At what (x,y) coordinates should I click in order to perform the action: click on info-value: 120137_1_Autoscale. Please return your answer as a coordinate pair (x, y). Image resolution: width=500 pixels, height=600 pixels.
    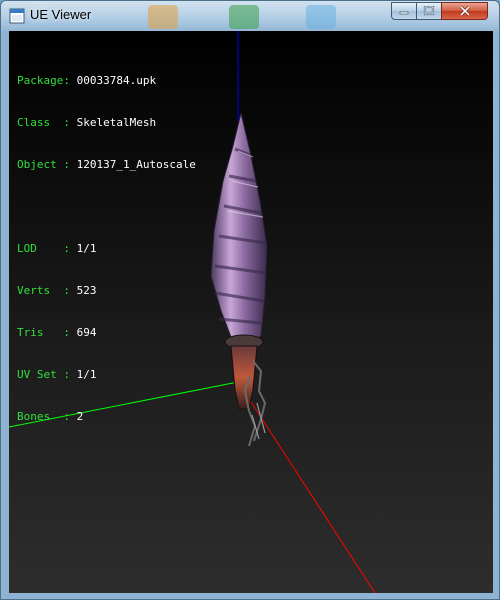
    Looking at the image, I should click on (136, 164).